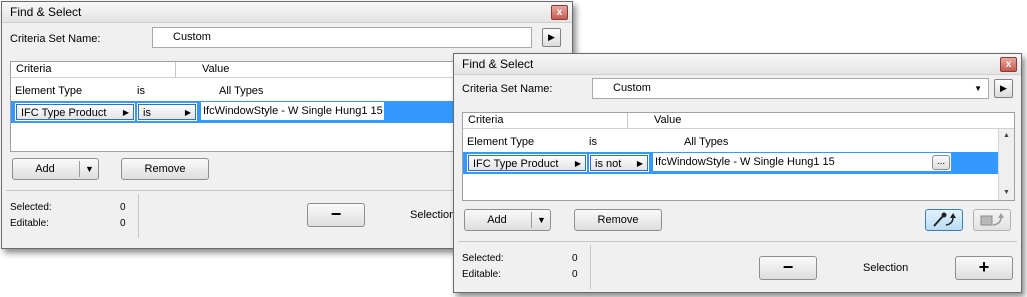 This screenshot has width=1027, height=297. Describe the element at coordinates (737, 241) in the screenshot. I see `bottom-divider` at that location.